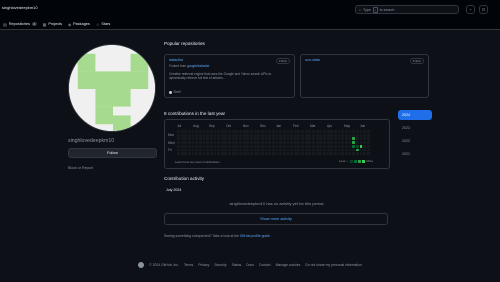  What do you see at coordinates (333, 265) in the screenshot?
I see `footer-link: Do not share my personal information` at bounding box center [333, 265].